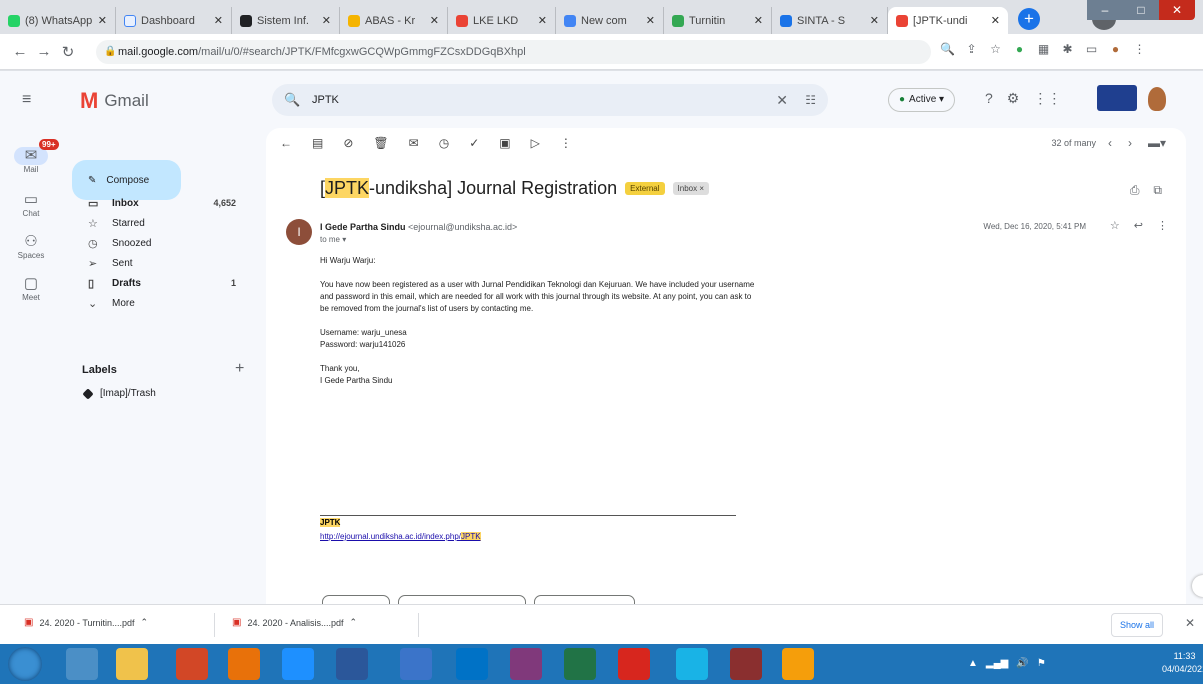 This screenshot has width=1203, height=684. I want to click on nav-item-more: ⌄ More, so click(164, 303).